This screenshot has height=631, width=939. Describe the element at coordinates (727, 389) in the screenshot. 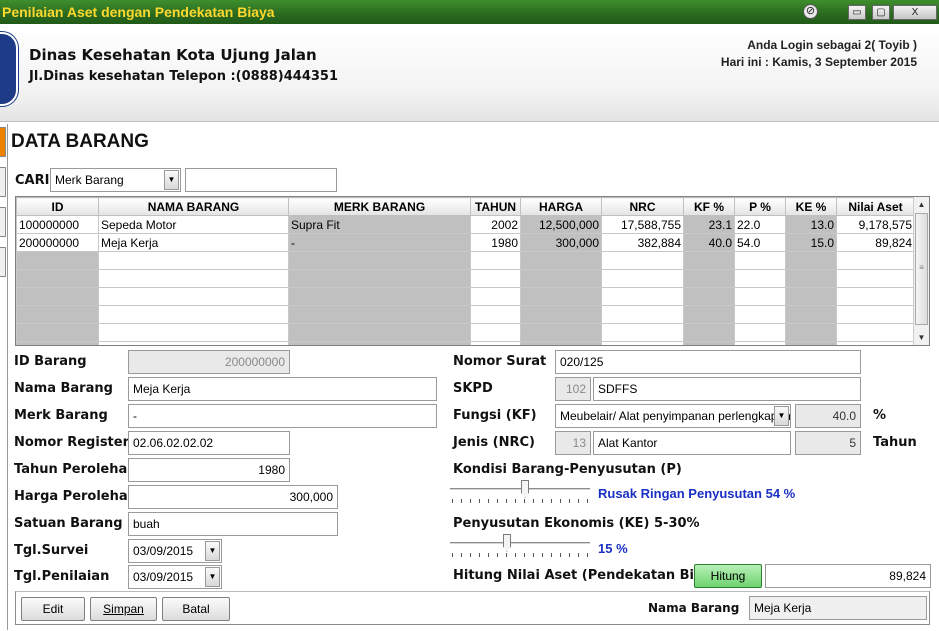

I see `skpd-name-field: SDFFS` at that location.